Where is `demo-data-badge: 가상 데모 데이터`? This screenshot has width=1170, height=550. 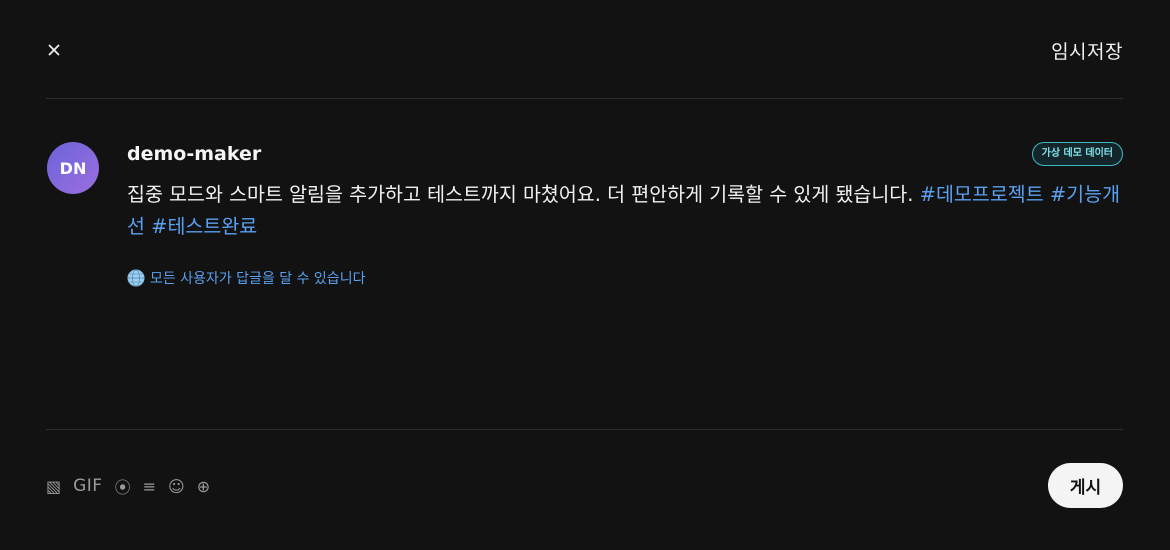
demo-data-badge: 가상 데모 데이터 is located at coordinates (1077, 154).